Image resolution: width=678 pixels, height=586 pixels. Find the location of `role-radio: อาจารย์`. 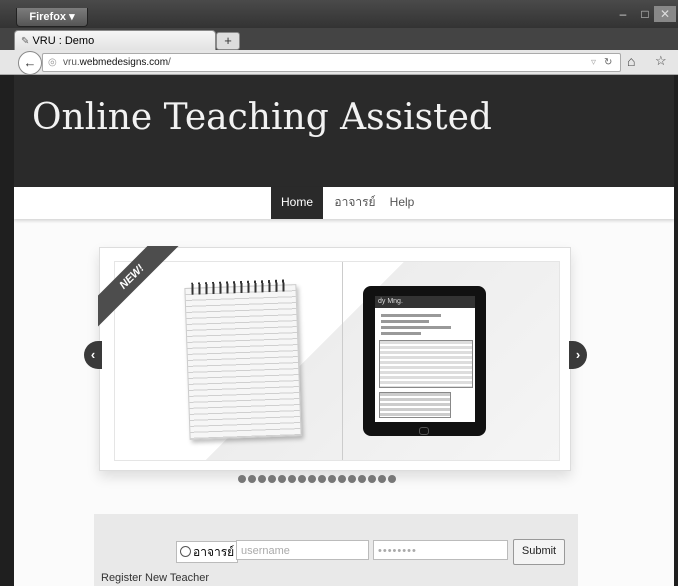

role-radio: อาจารย์ is located at coordinates (207, 552).